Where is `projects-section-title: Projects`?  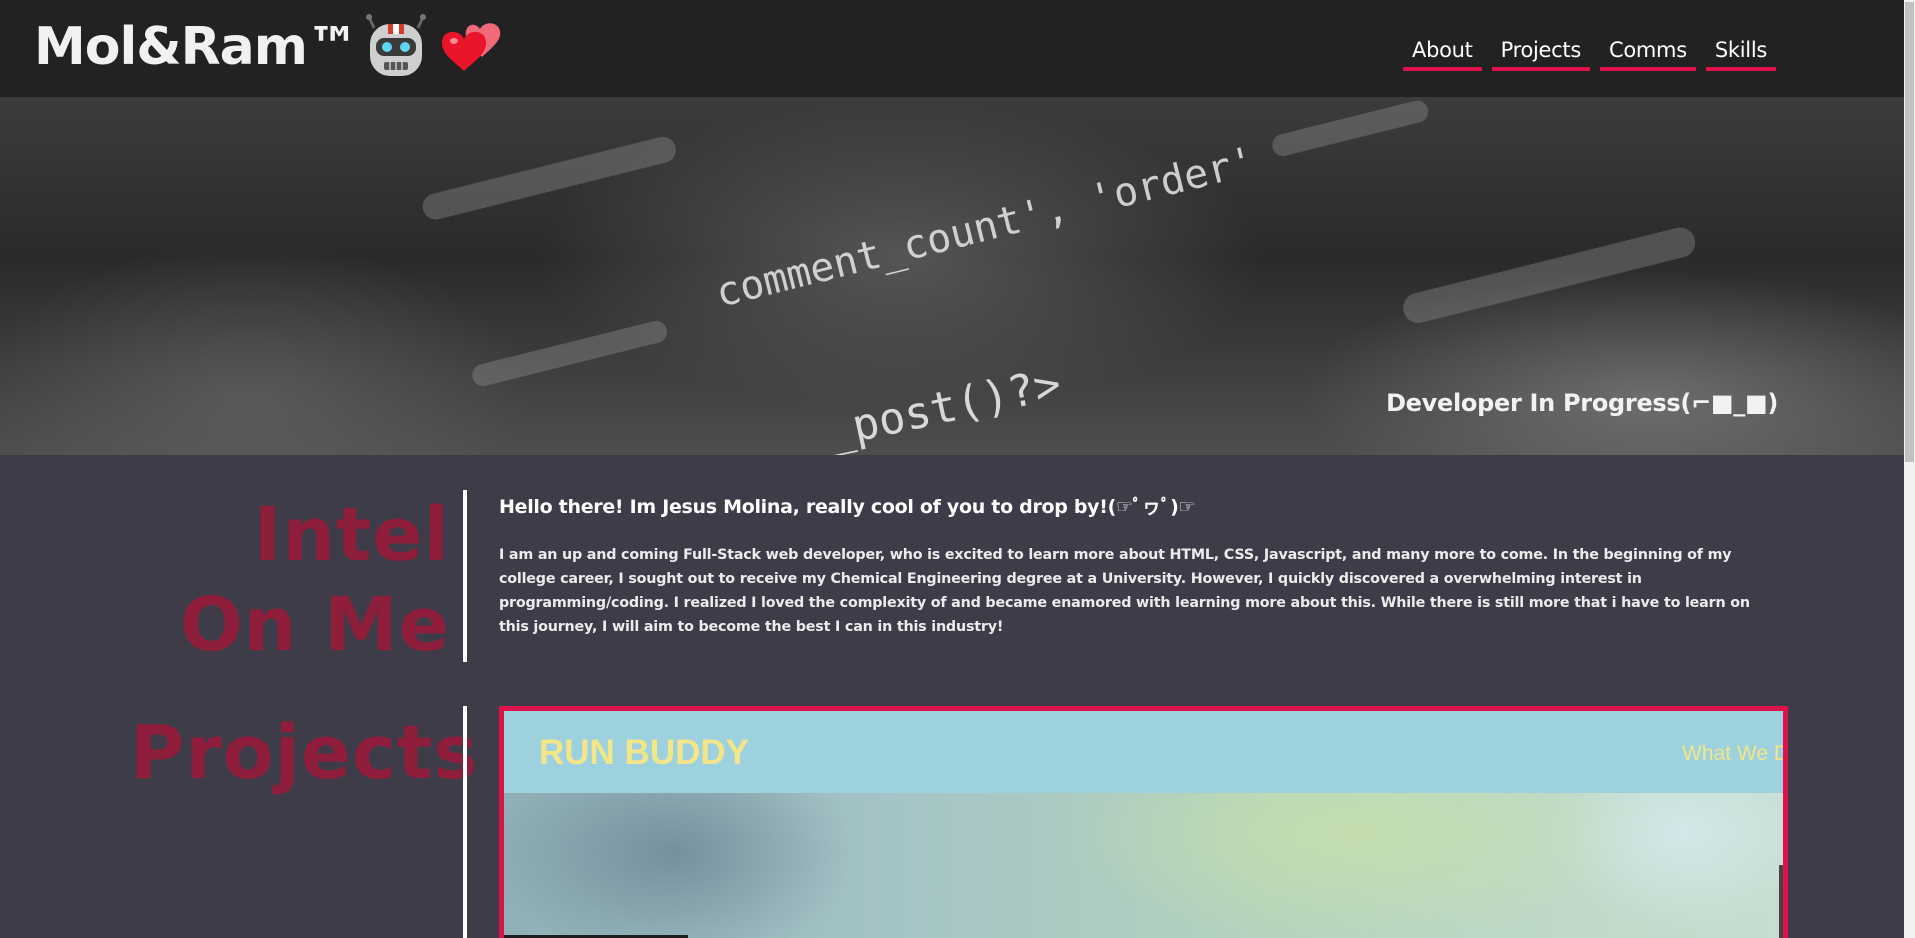 projects-section-title: Projects is located at coordinates (304, 753).